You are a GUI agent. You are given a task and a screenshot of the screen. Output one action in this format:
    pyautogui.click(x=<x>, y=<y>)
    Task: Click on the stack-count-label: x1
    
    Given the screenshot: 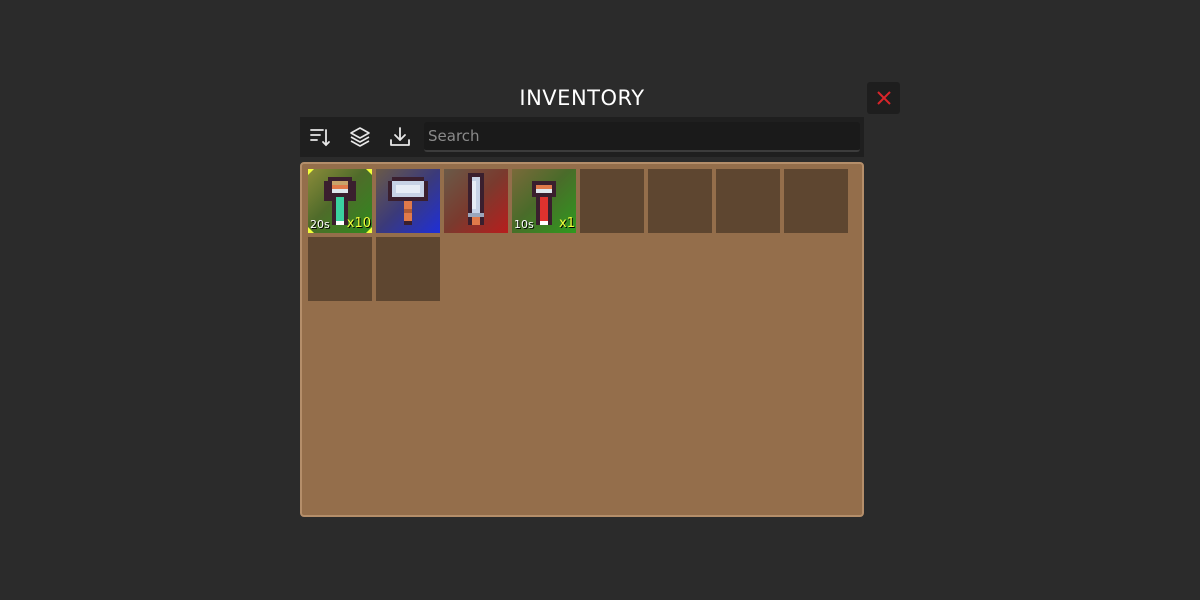 What is the action you would take?
    pyautogui.click(x=567, y=223)
    